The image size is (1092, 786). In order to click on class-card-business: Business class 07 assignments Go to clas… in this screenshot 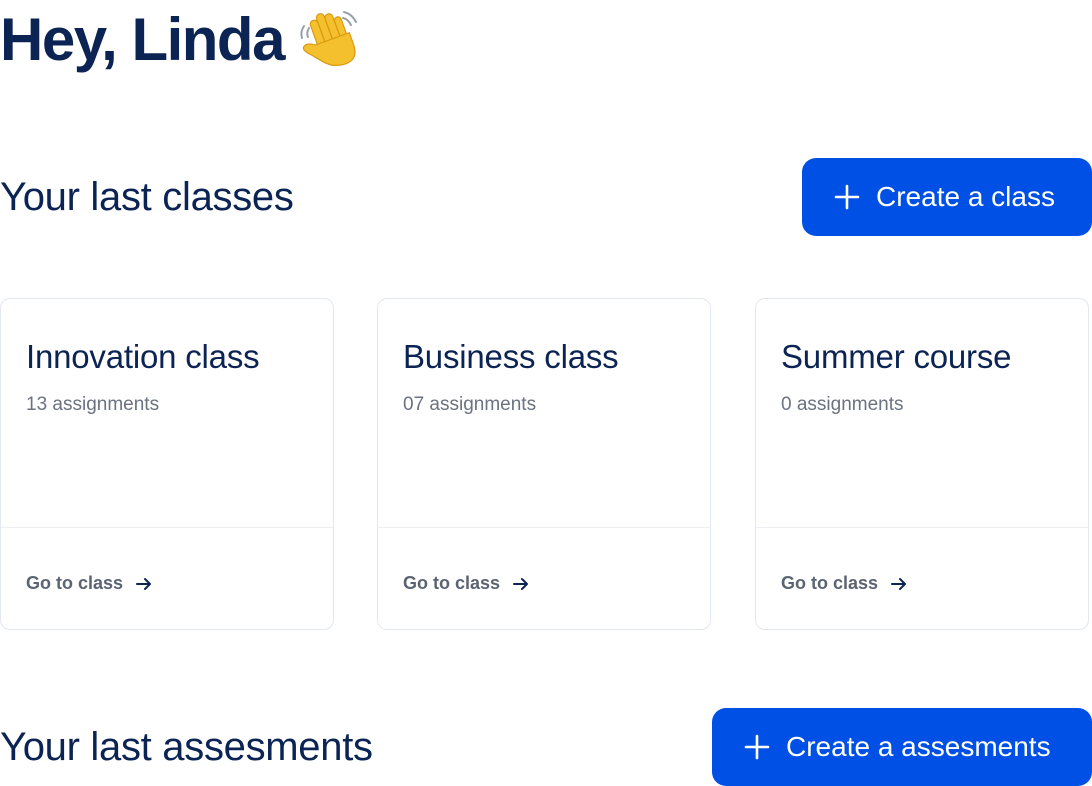, I will do `click(544, 464)`.